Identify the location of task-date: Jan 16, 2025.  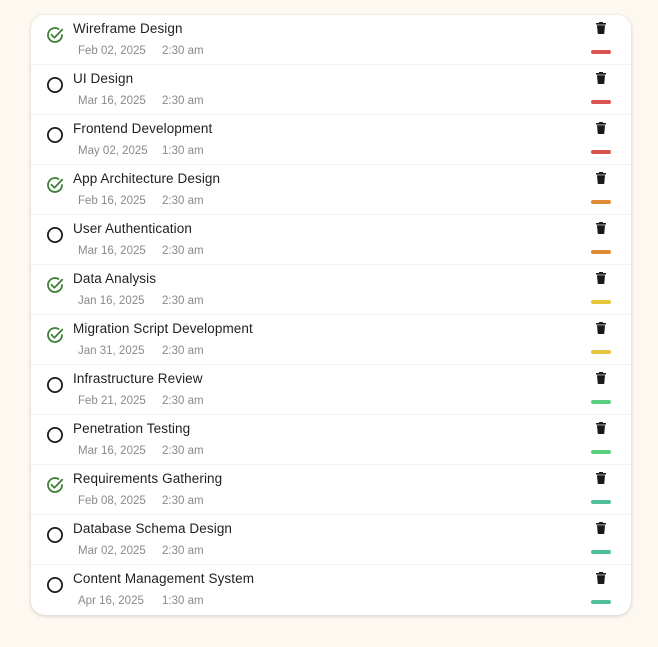
(111, 301).